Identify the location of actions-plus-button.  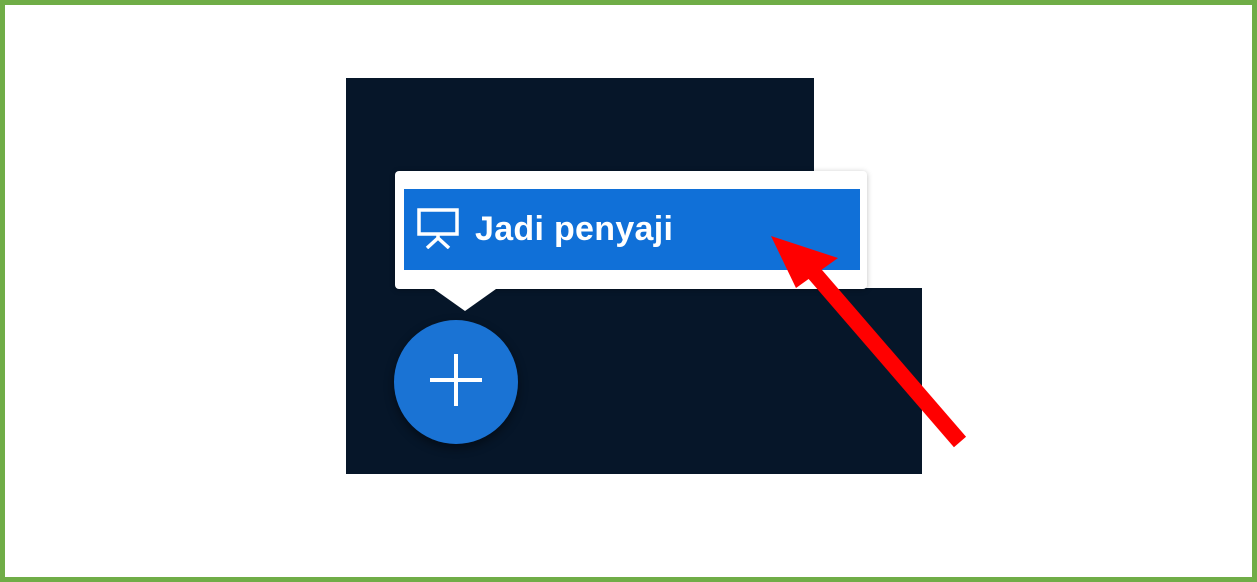
(456, 382).